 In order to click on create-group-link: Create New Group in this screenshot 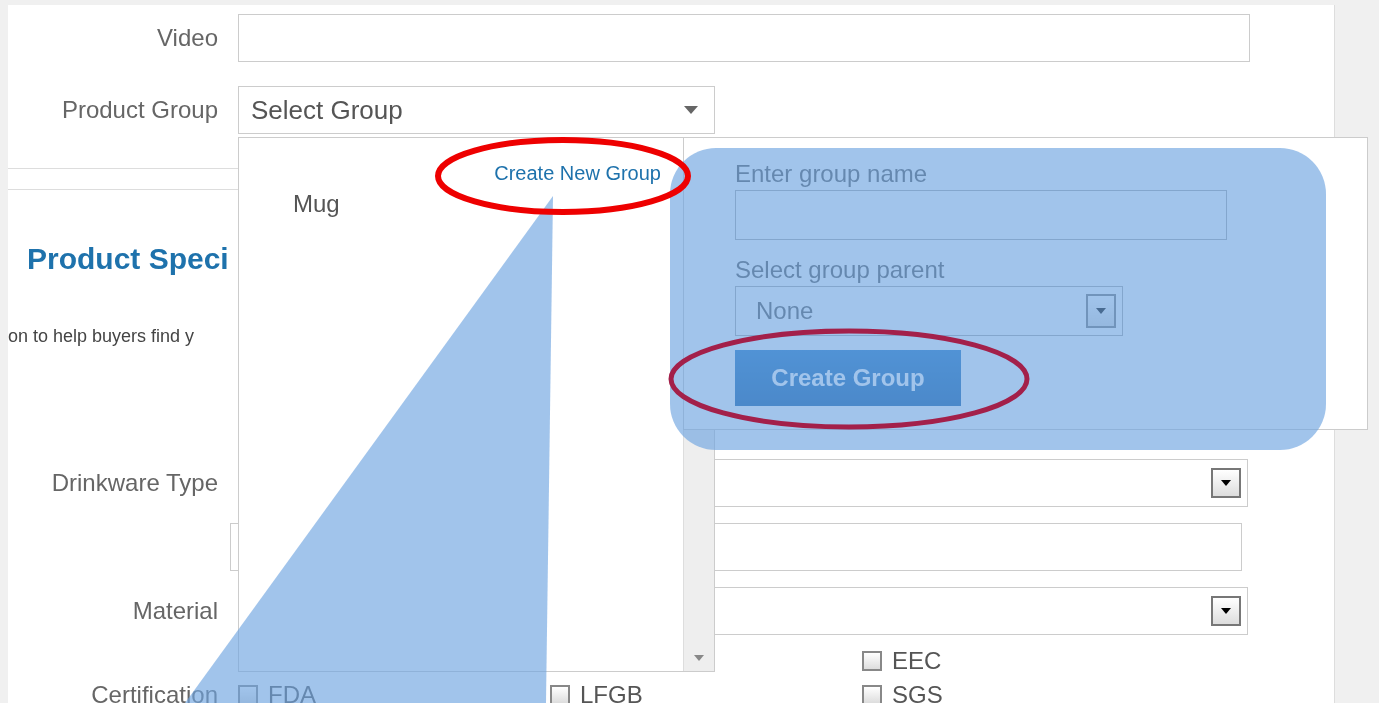, I will do `click(577, 173)`.